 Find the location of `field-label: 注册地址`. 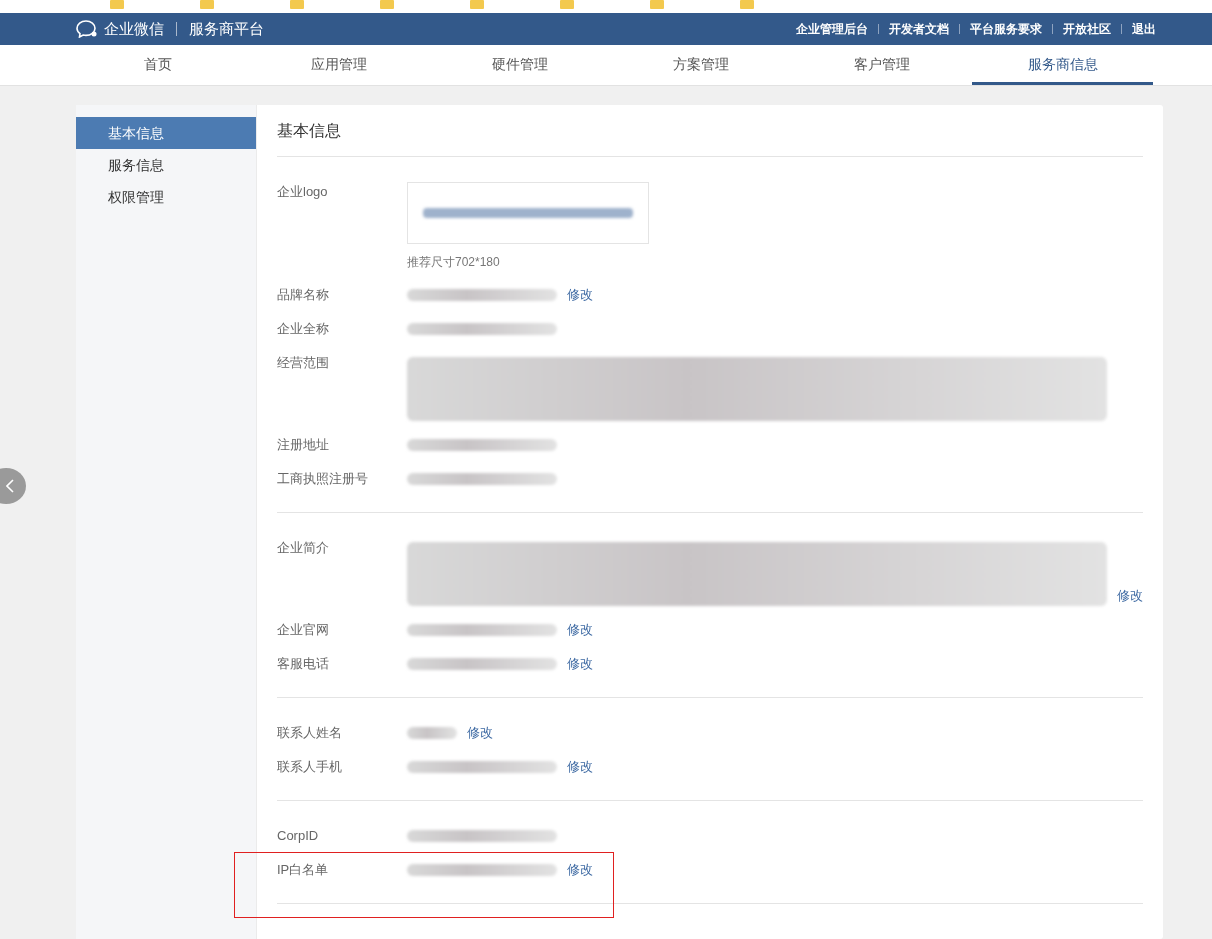

field-label: 注册地址 is located at coordinates (303, 445).